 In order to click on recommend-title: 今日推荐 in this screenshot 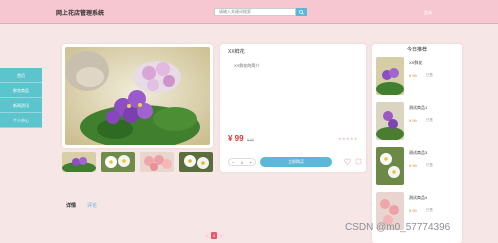, I will do `click(416, 50)`.